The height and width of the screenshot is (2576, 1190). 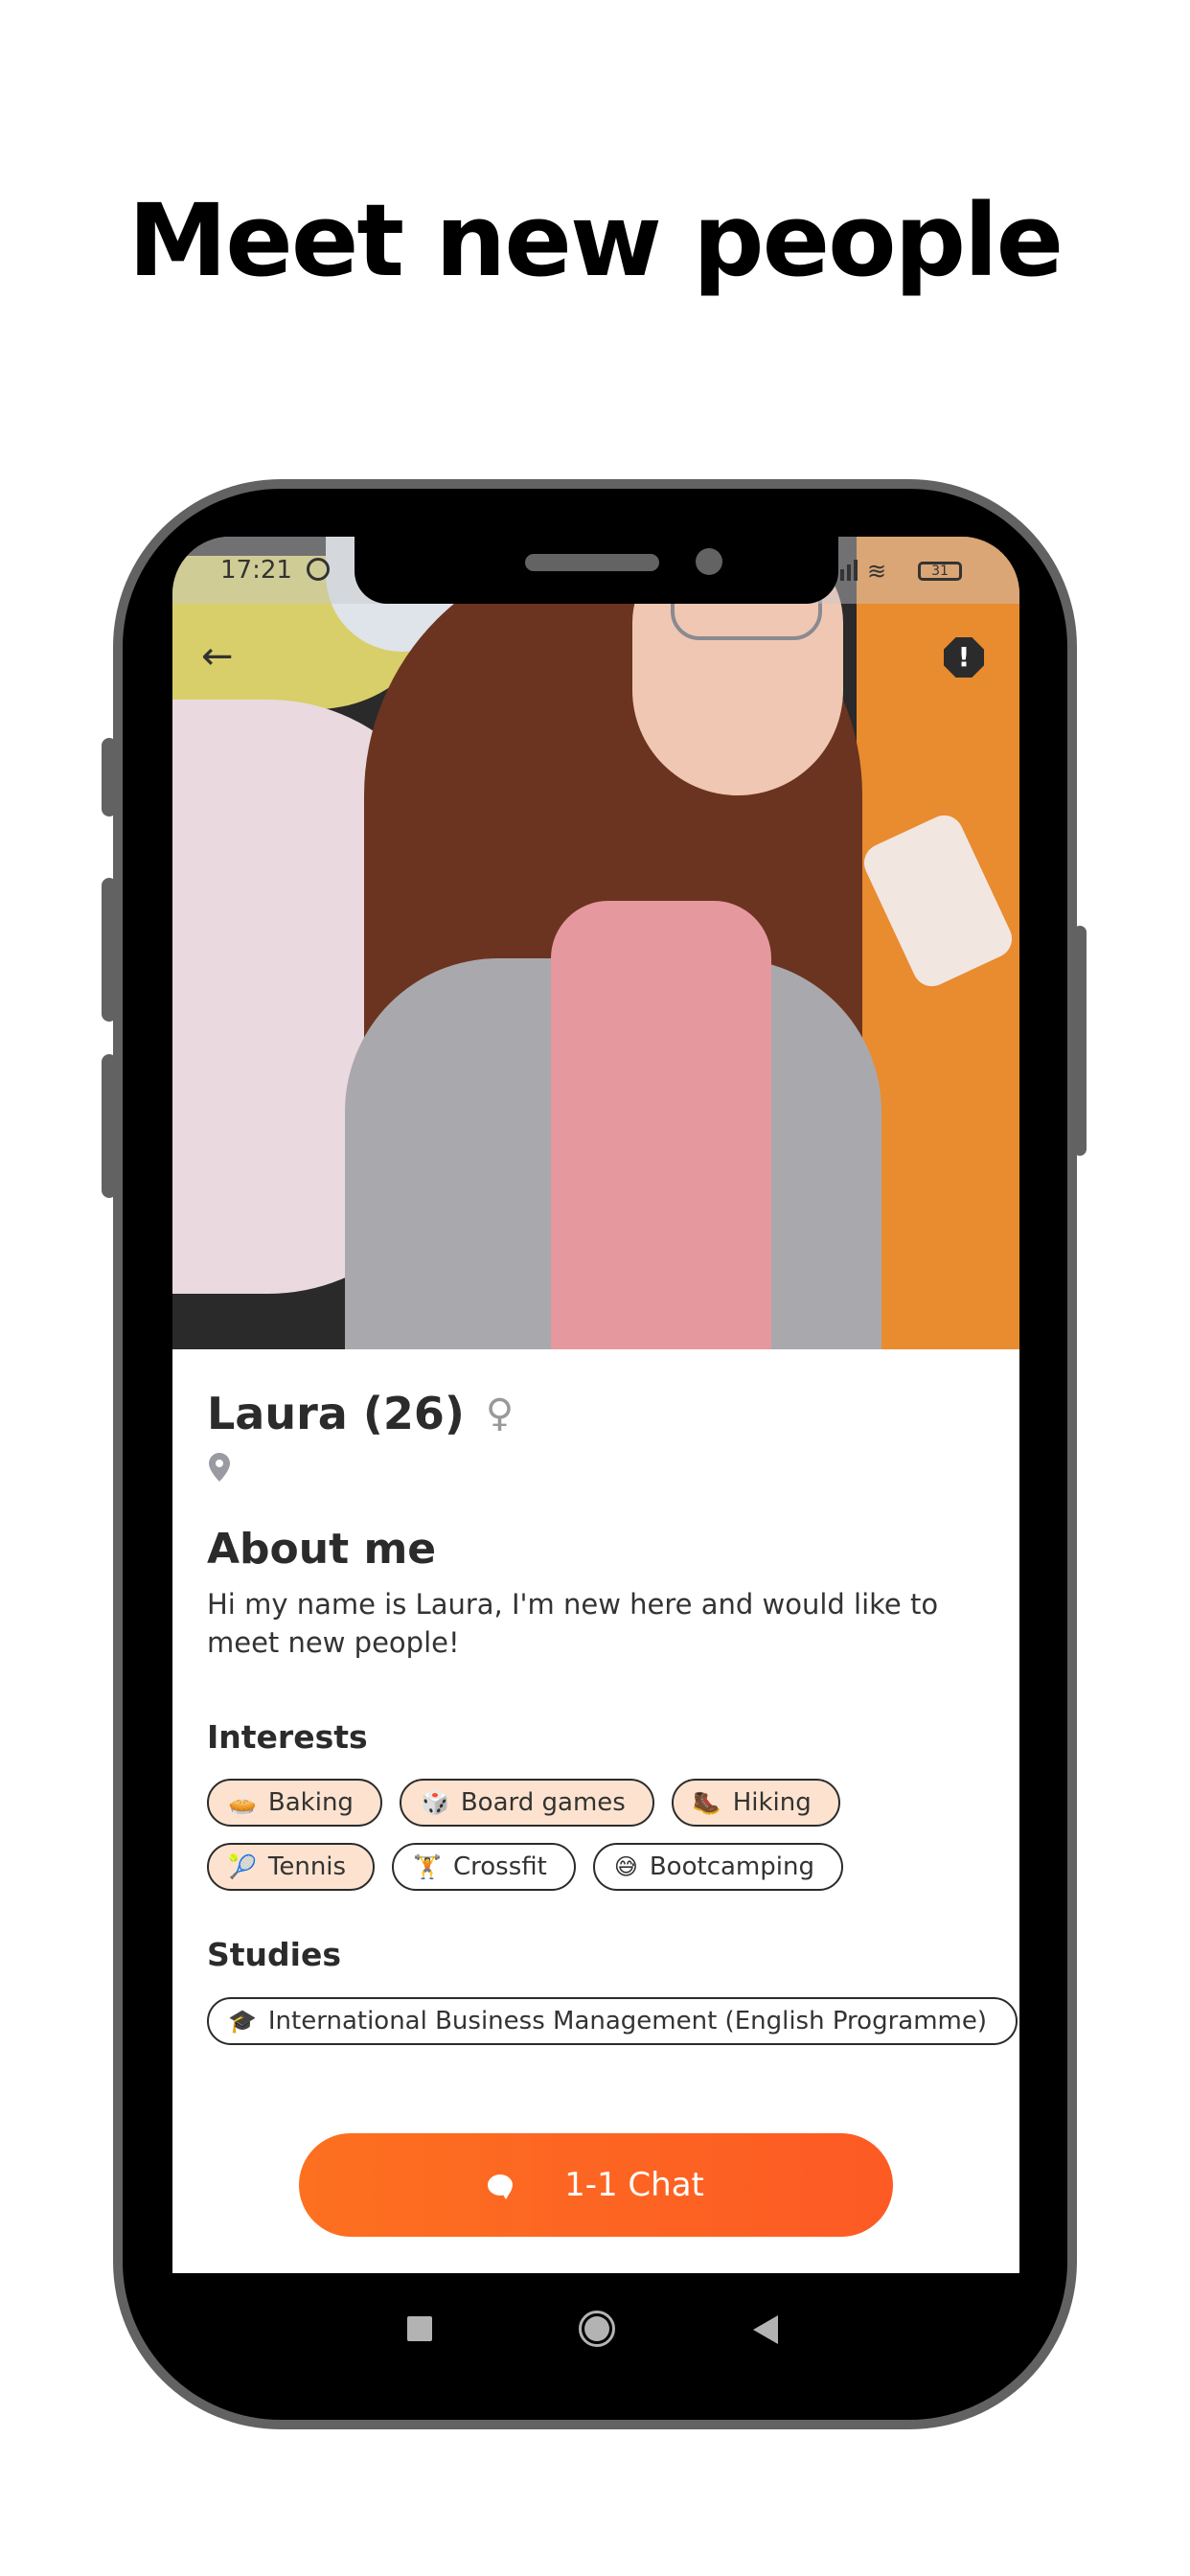 I want to click on status-time: 17:21, so click(x=256, y=571).